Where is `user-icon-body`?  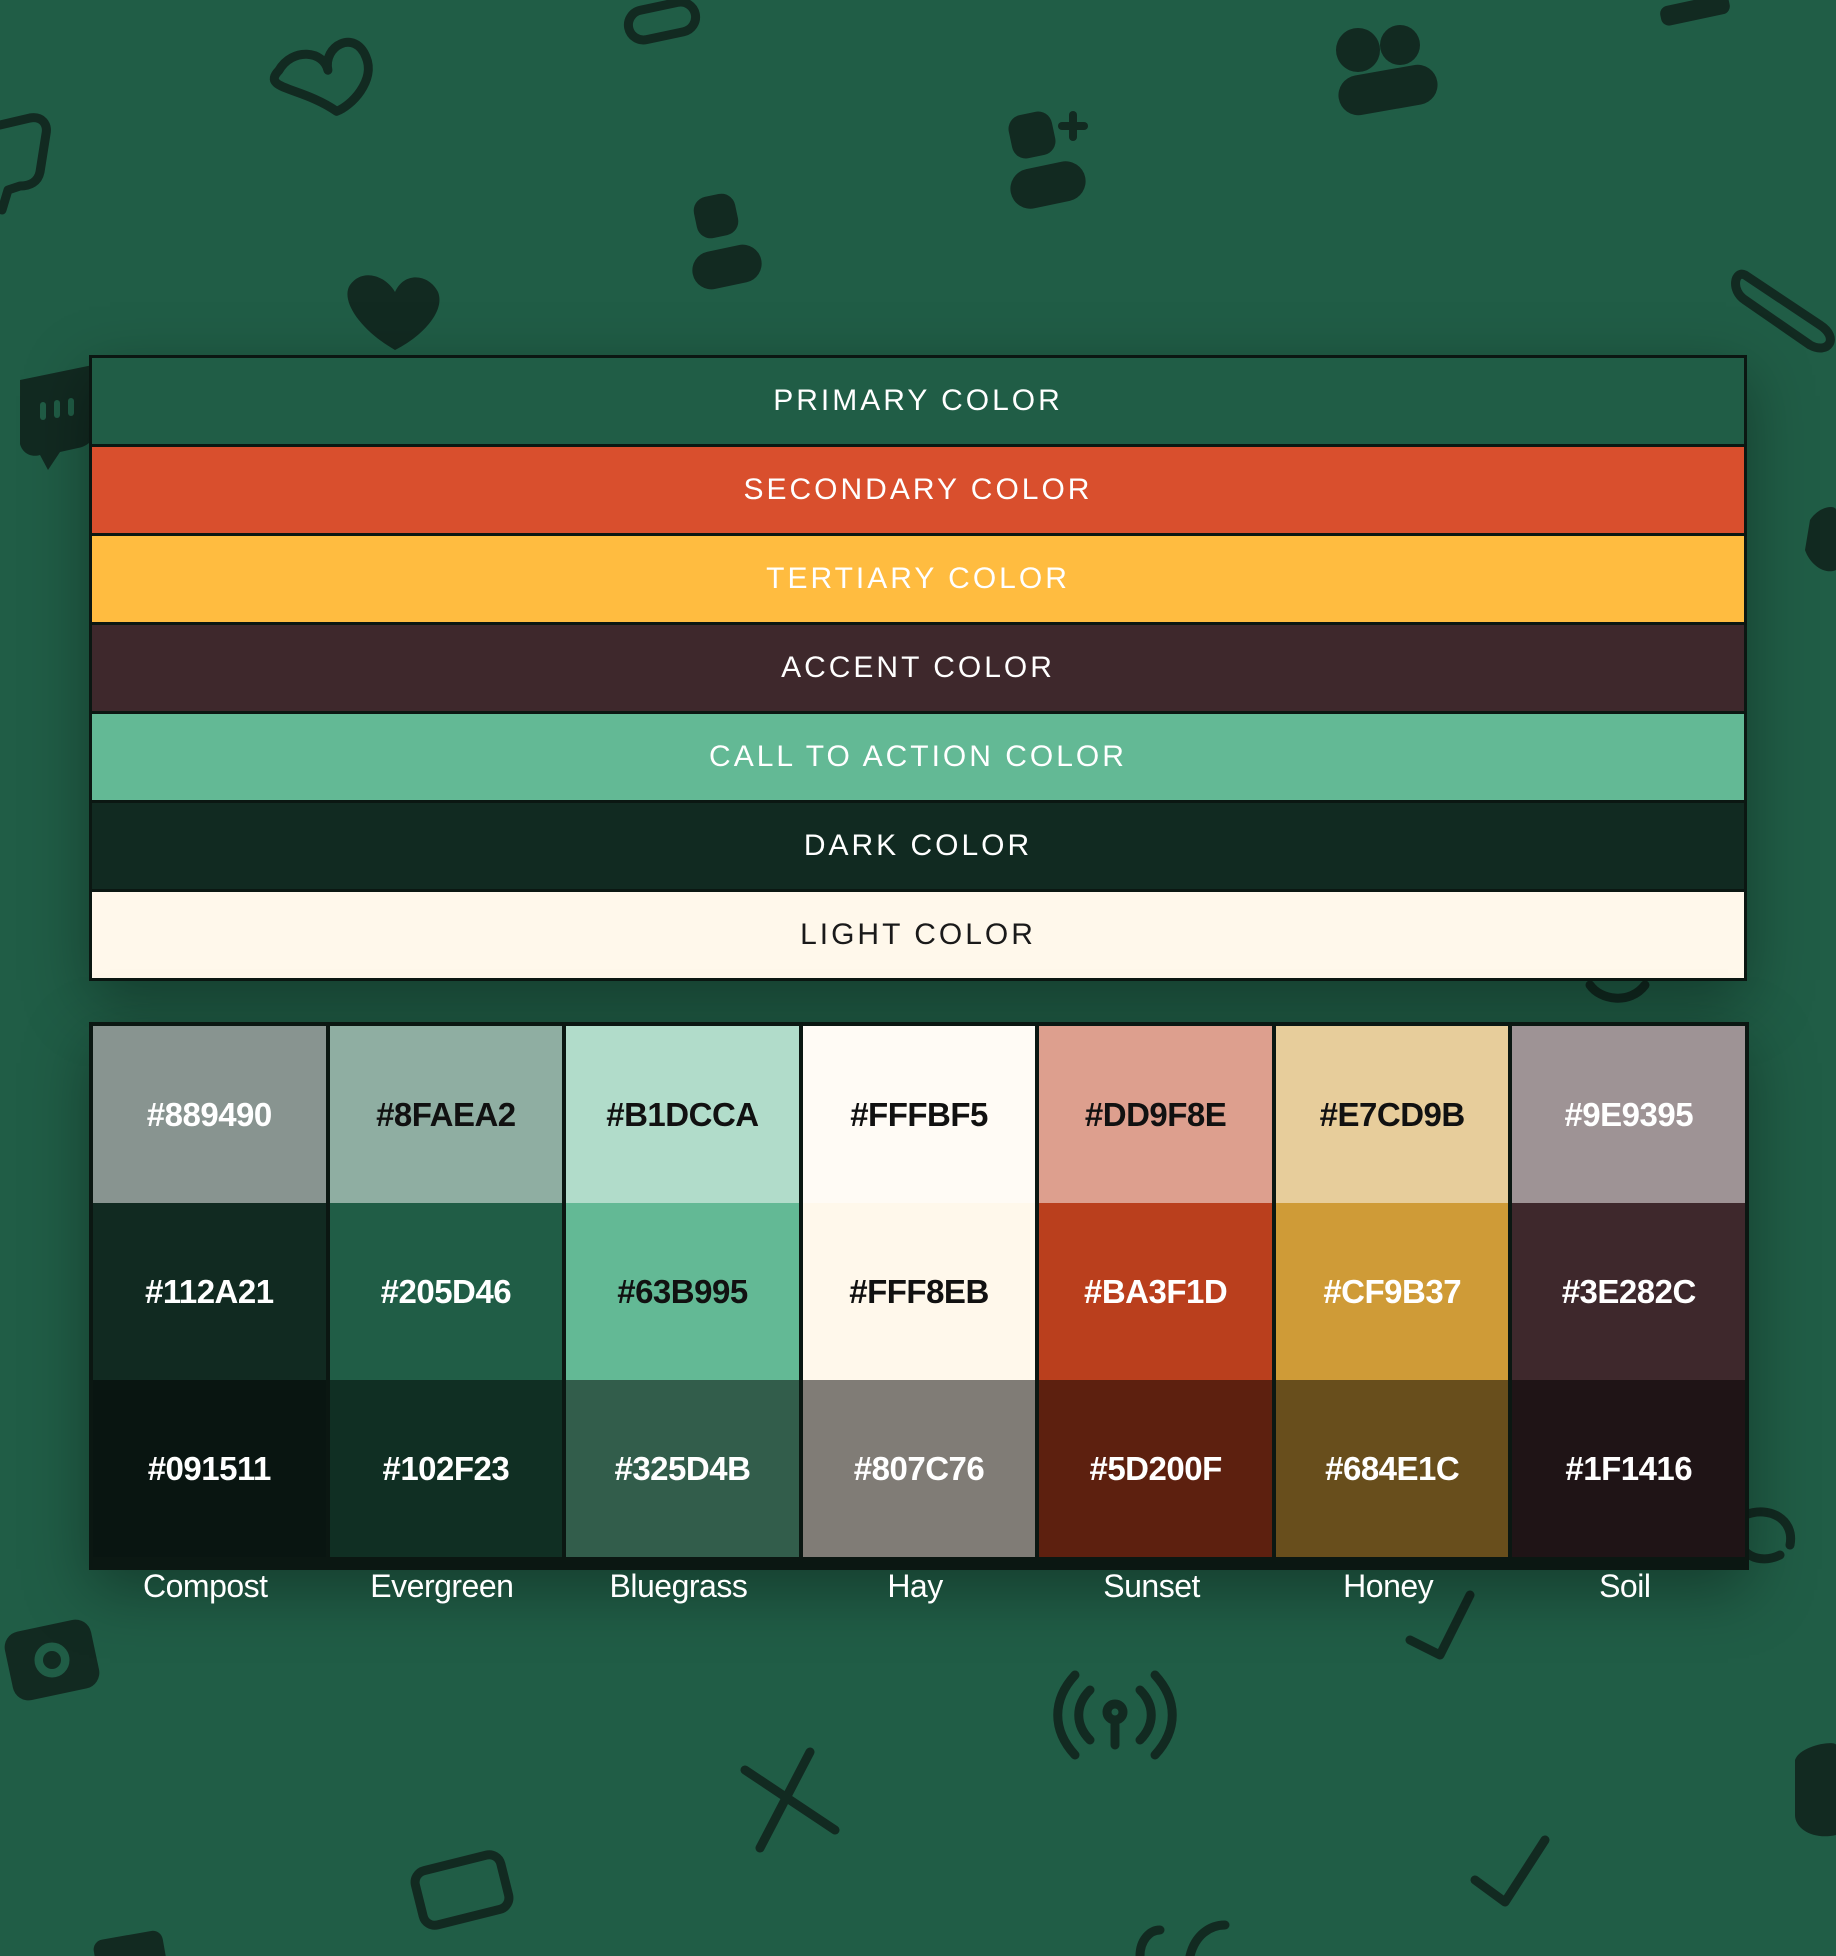
user-icon-body is located at coordinates (727, 267).